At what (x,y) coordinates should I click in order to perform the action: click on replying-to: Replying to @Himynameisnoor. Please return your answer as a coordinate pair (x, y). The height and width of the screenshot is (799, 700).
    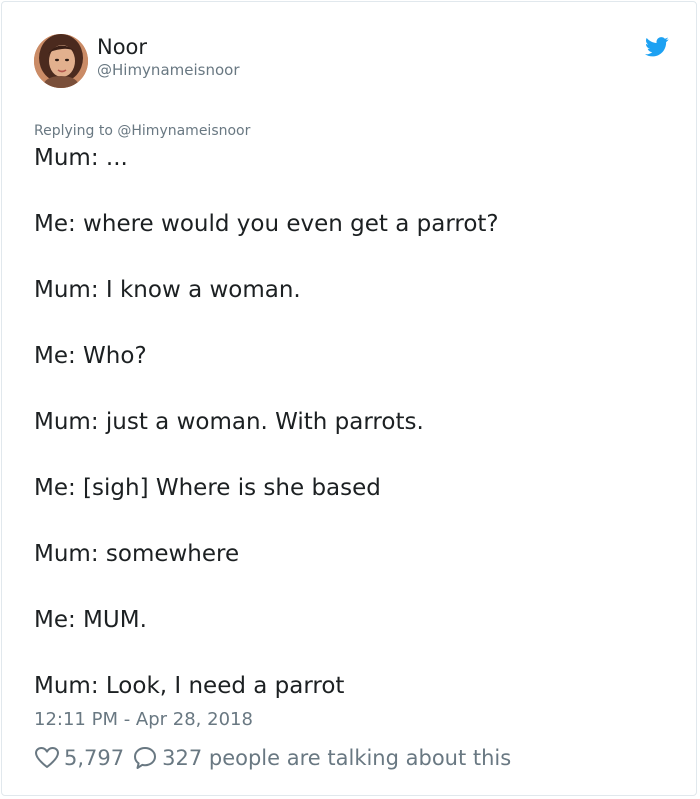
    Looking at the image, I should click on (142, 131).